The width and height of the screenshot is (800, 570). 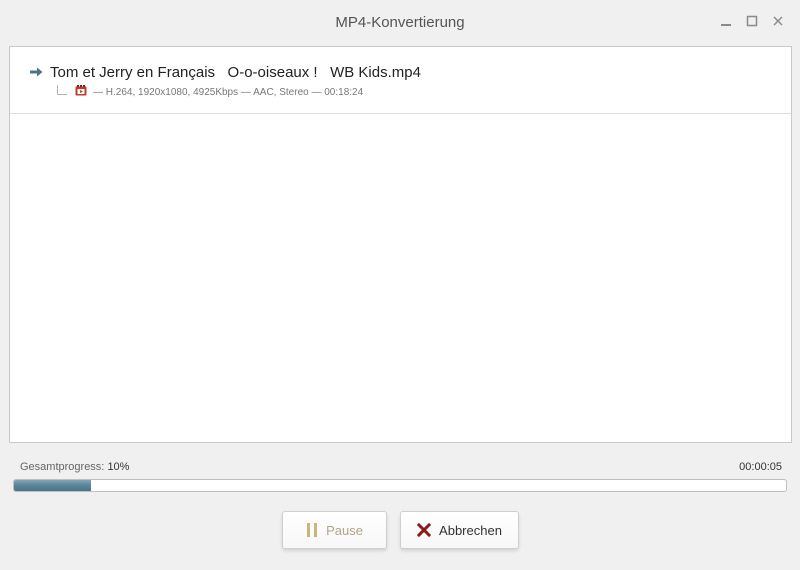 I want to click on window-controls, so click(x=752, y=21).